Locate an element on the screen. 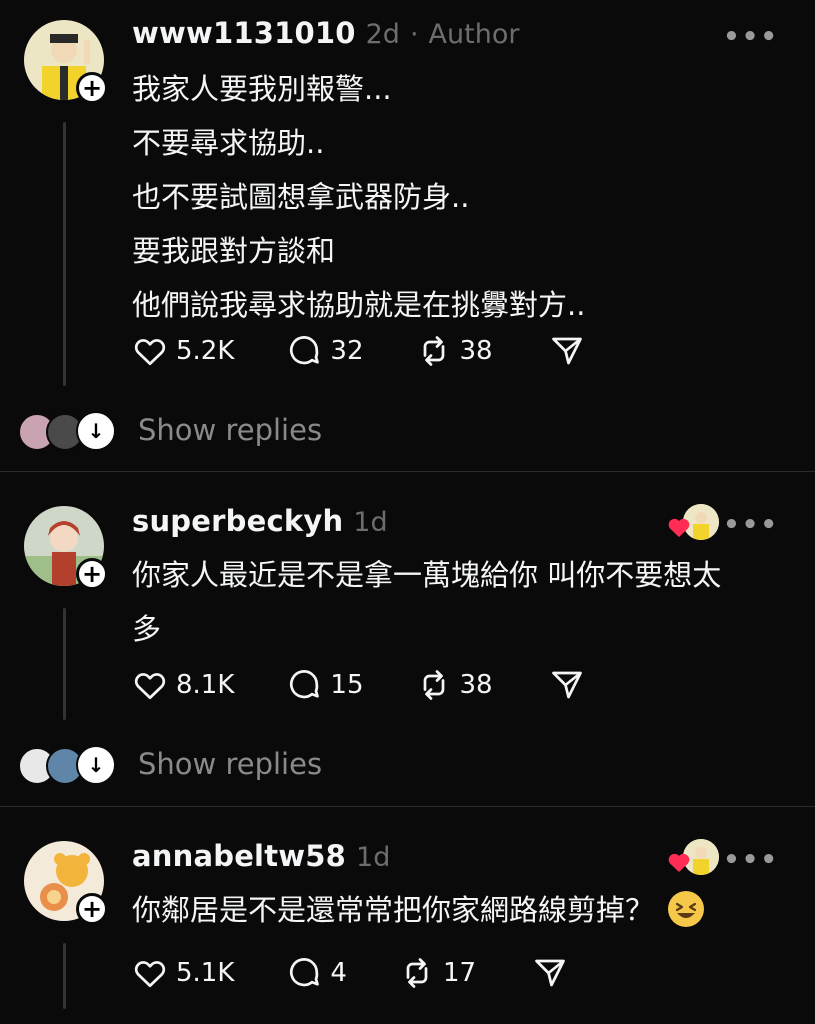  content-line: 多 is located at coordinates (147, 629).